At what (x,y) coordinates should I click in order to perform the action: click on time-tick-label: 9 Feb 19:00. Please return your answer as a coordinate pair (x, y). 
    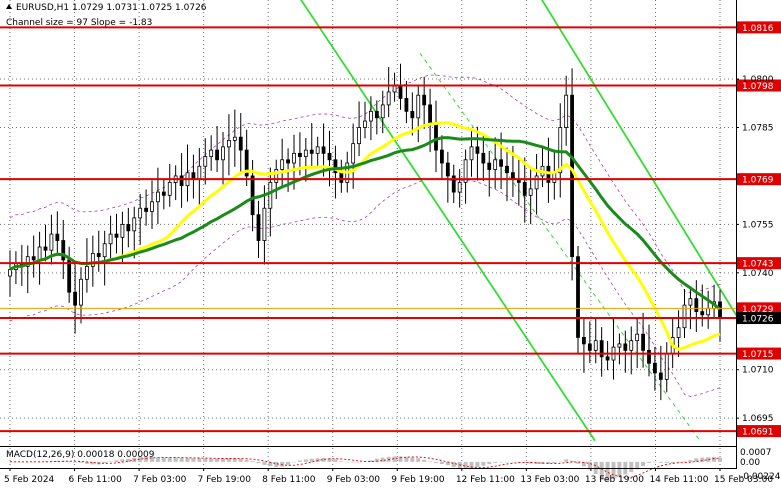
    Looking at the image, I should click on (418, 480).